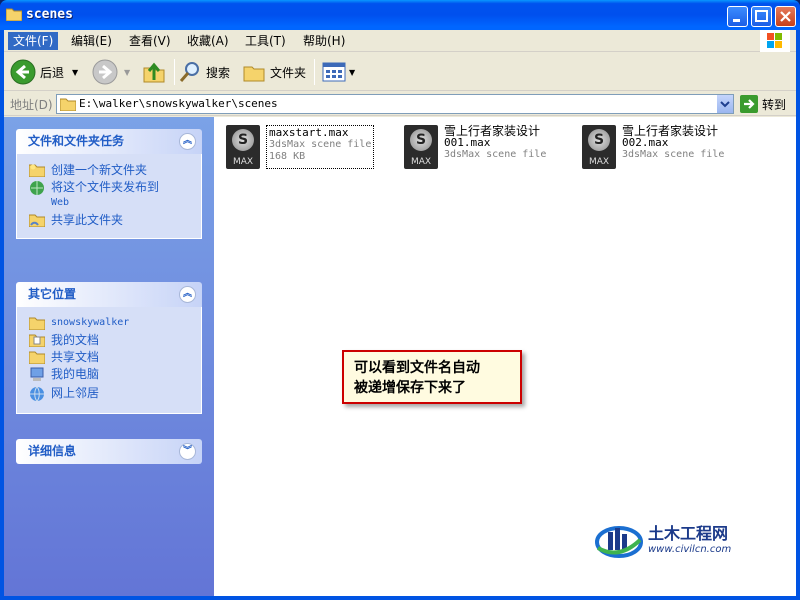 The height and width of the screenshot is (600, 800). I want to click on task-share-folder: 共享此文件夹, so click(111, 220).